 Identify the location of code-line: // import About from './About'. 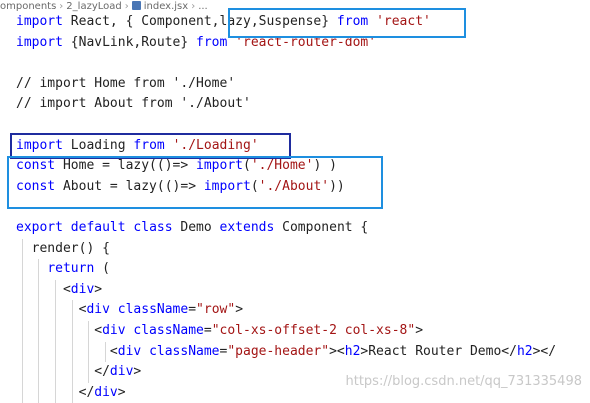
(133, 104).